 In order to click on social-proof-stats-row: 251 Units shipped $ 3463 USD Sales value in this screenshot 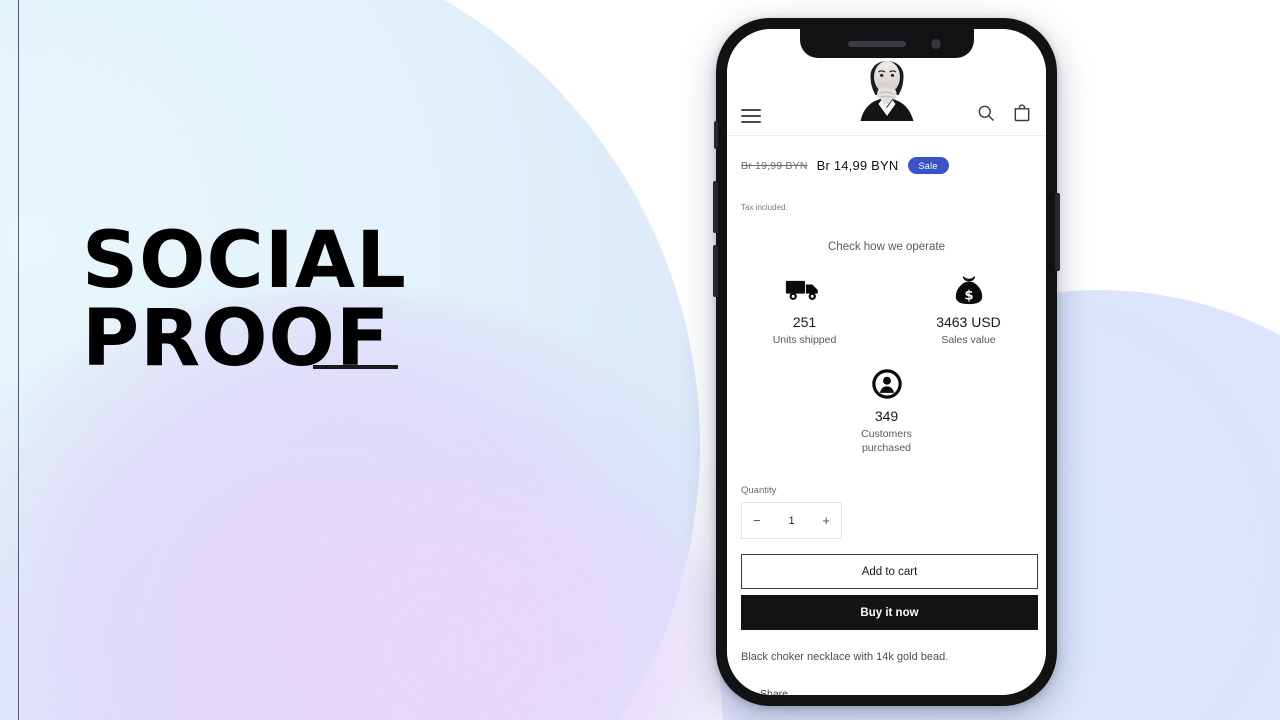, I will do `click(886, 310)`.